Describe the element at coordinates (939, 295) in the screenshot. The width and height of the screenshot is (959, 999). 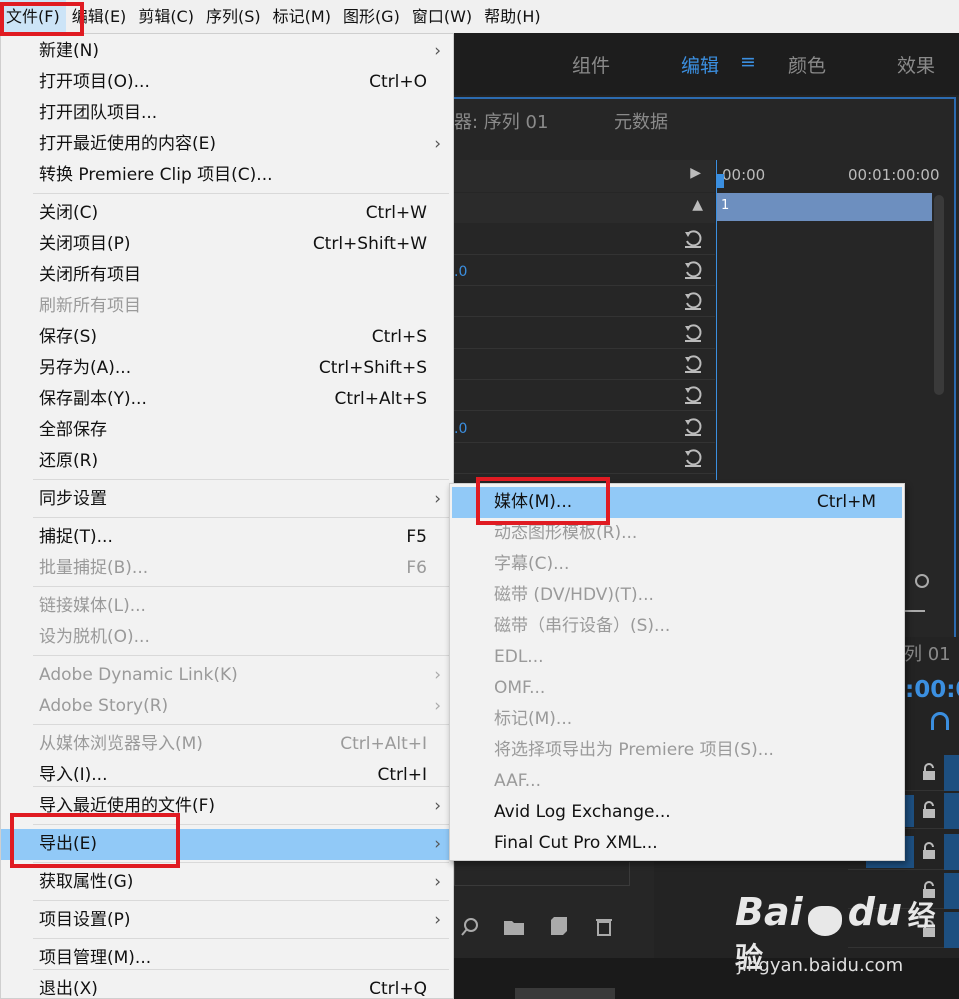
I see `scrollbar` at that location.